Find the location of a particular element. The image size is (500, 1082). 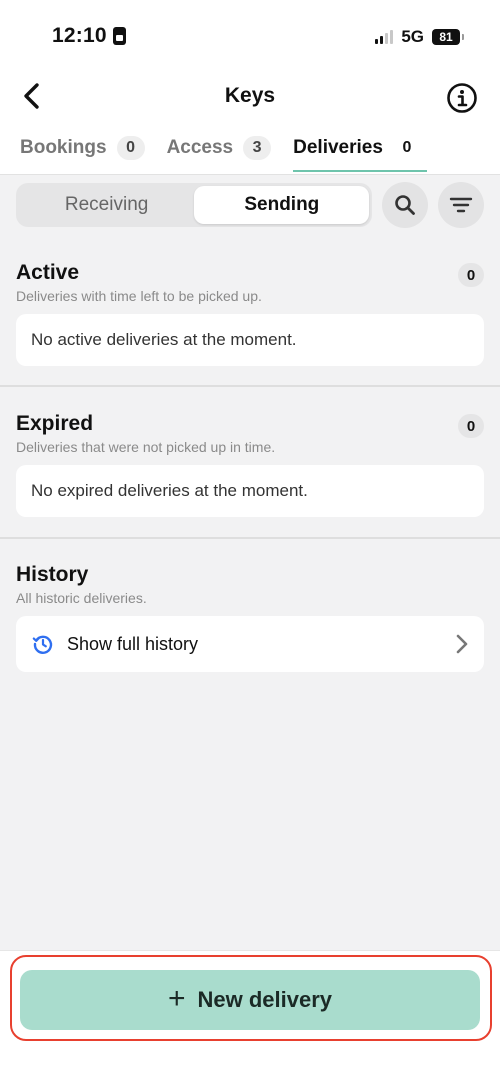

search-icon is located at coordinates (405, 205).